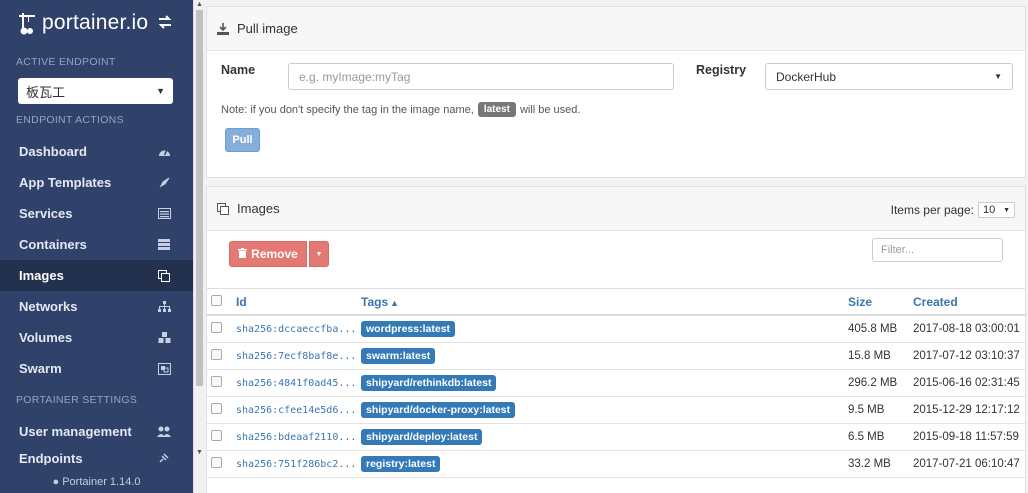 The height and width of the screenshot is (493, 1028). I want to click on remove-button: Remove, so click(268, 254).